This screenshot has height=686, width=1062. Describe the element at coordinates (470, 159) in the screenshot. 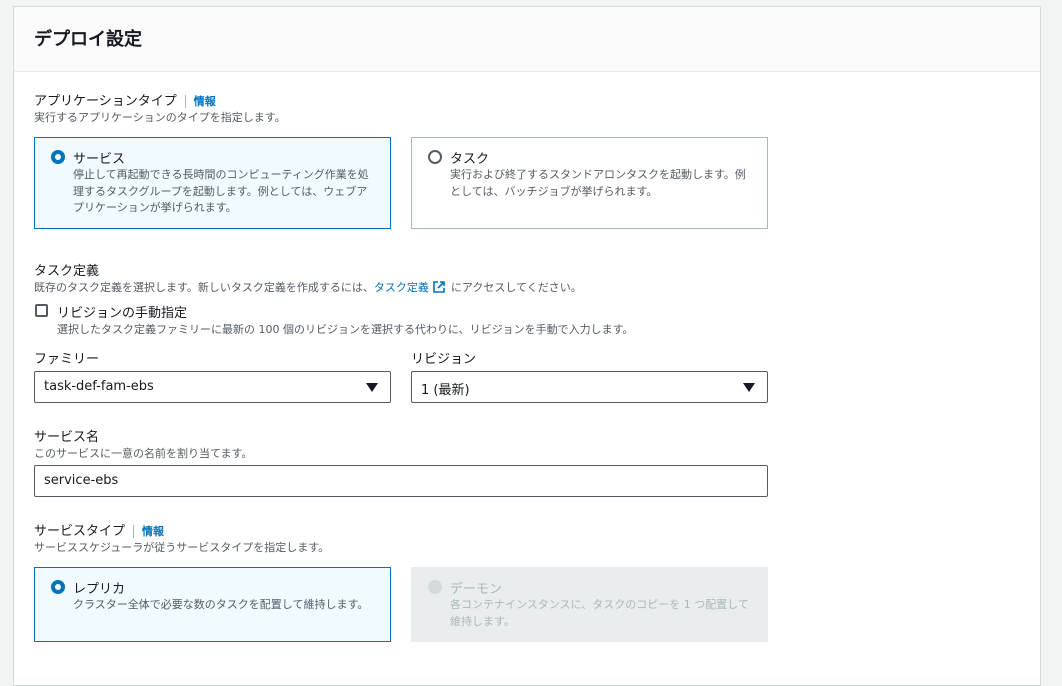

I see `task-option-title: タスク` at that location.